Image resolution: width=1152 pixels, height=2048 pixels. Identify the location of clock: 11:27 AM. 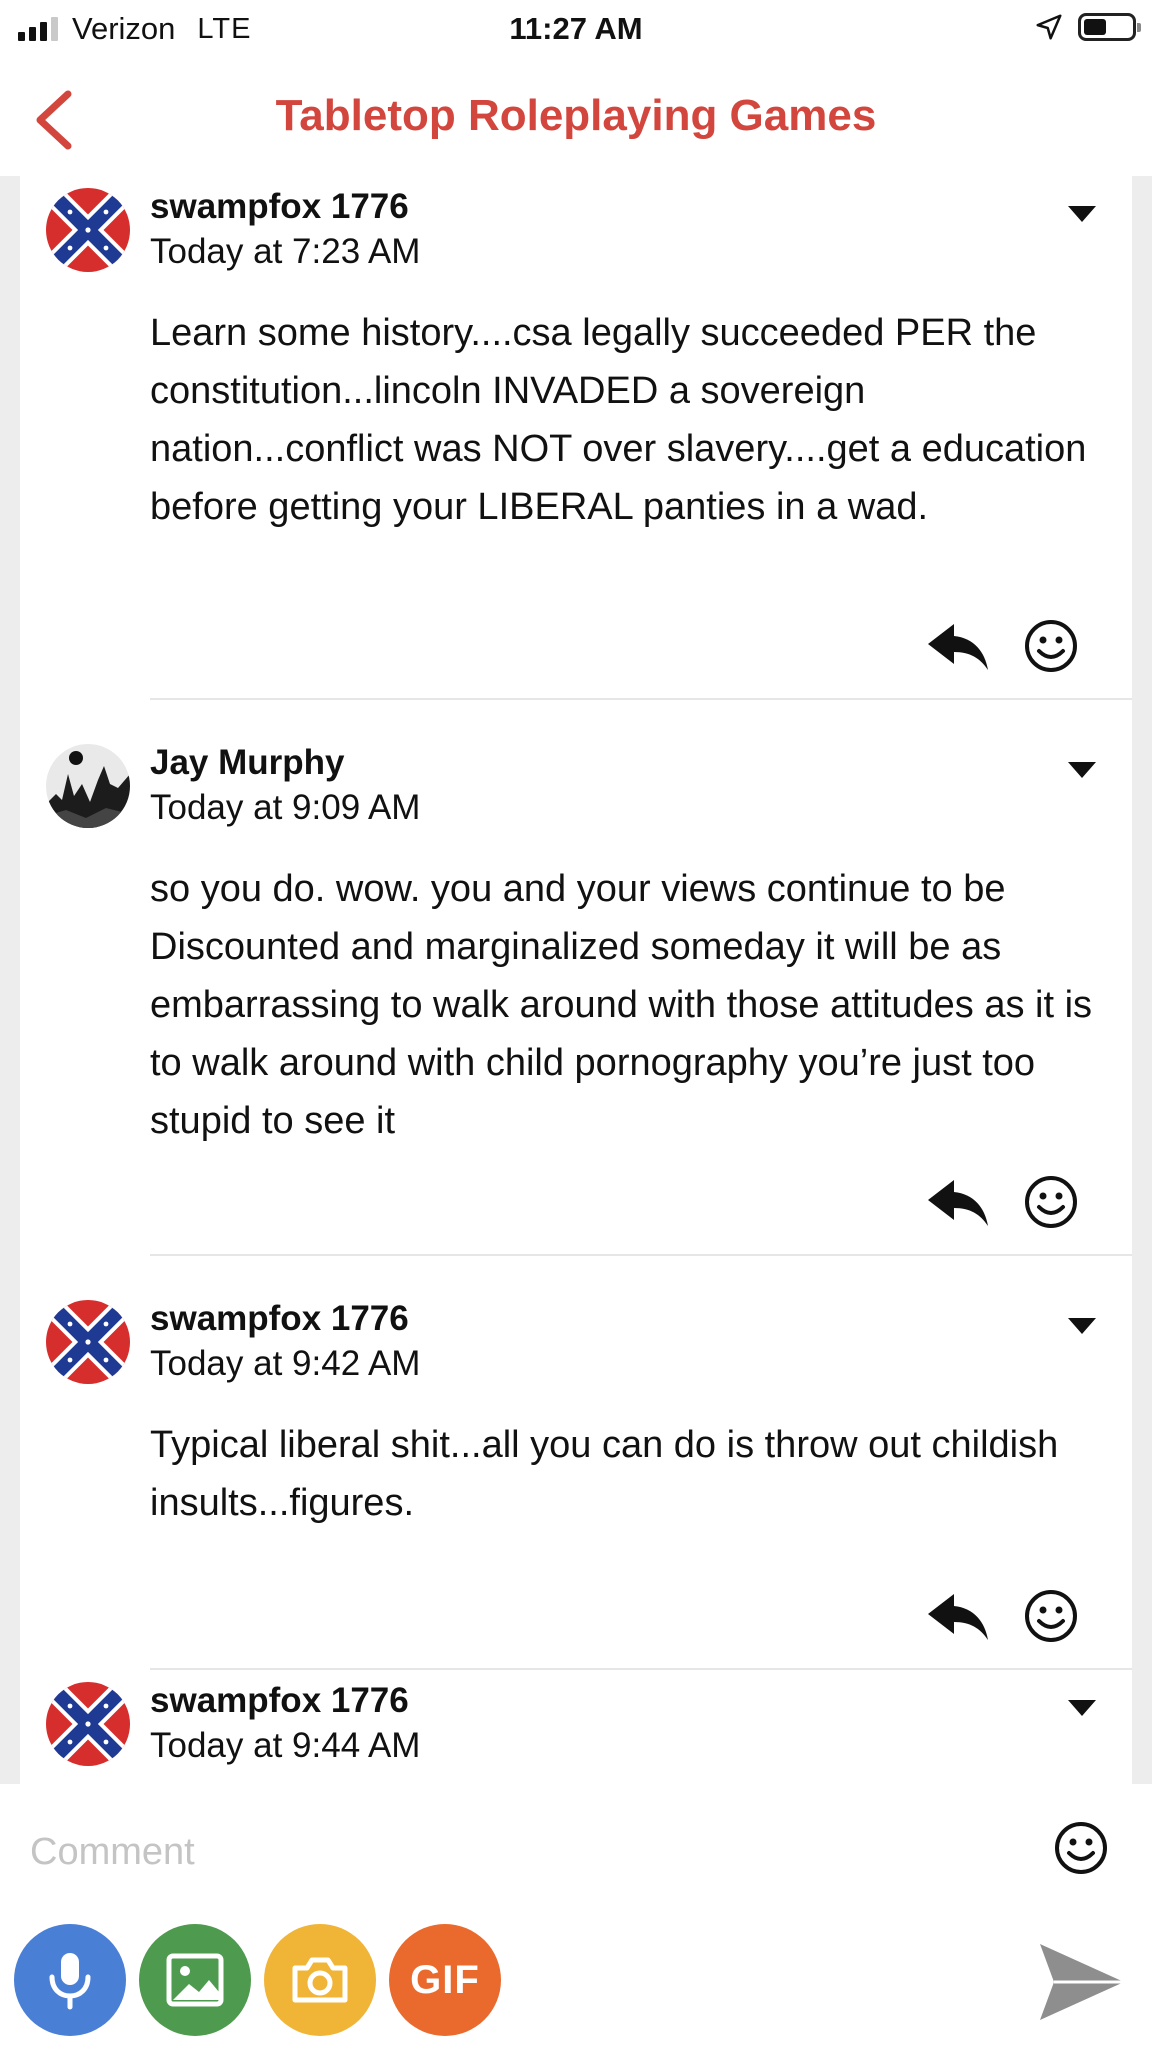
(576, 28).